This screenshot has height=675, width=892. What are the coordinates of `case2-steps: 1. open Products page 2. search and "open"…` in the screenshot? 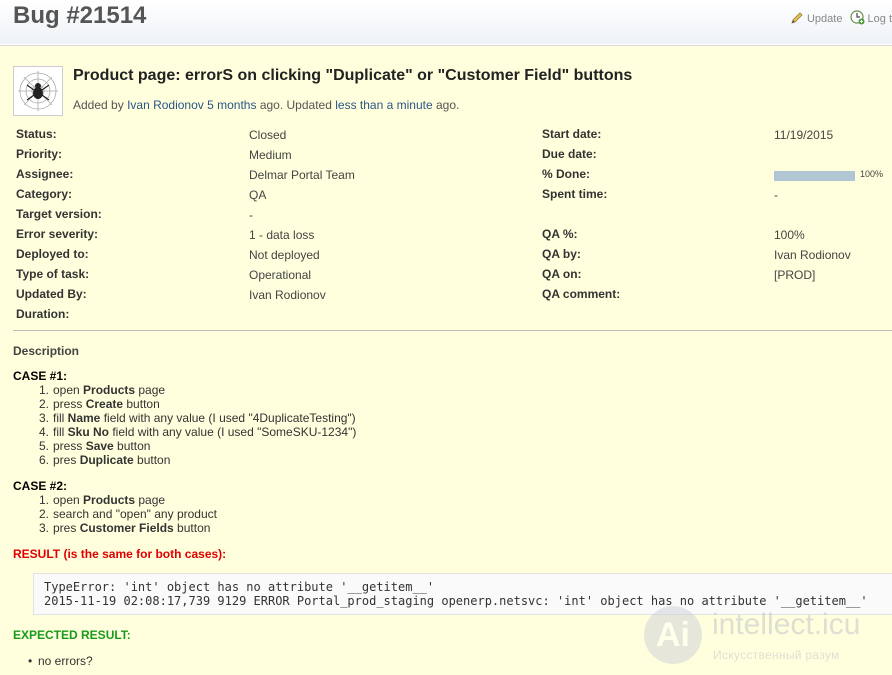 It's located at (128, 514).